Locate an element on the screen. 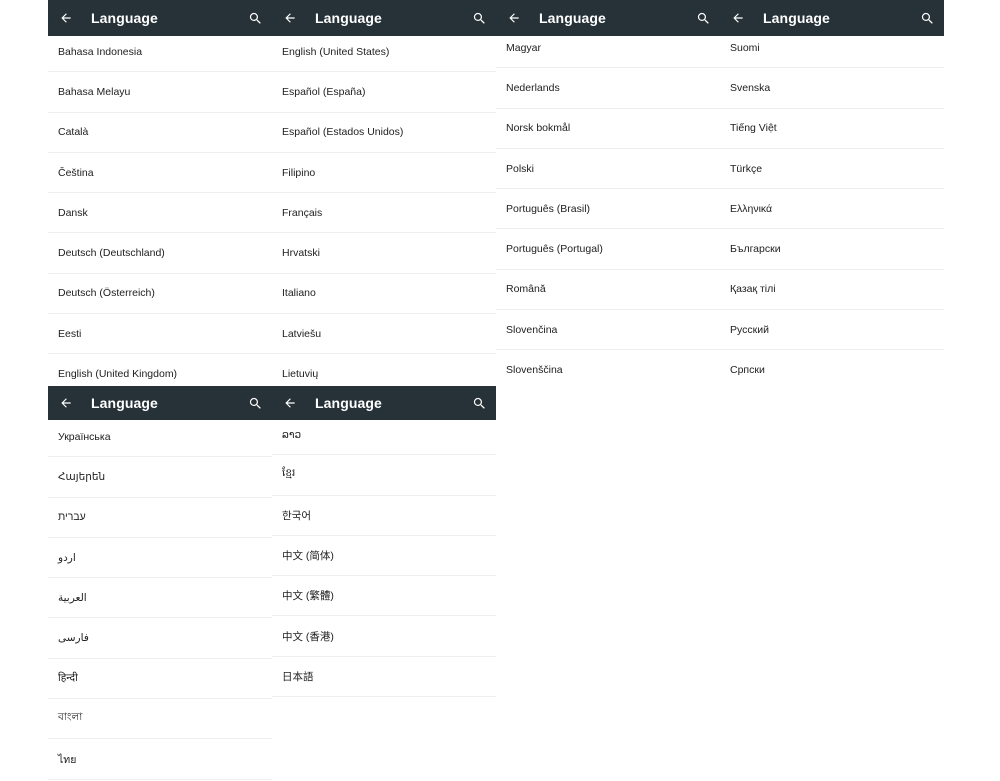 This screenshot has height=781, width=1000. language-item: Tiếng Việt is located at coordinates (832, 129).